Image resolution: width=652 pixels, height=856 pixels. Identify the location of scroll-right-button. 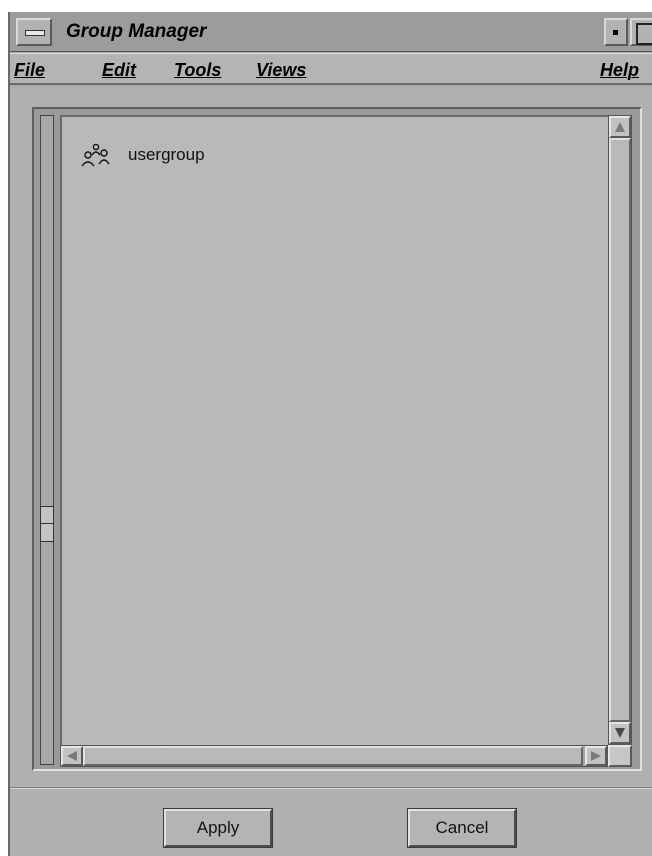
(596, 756).